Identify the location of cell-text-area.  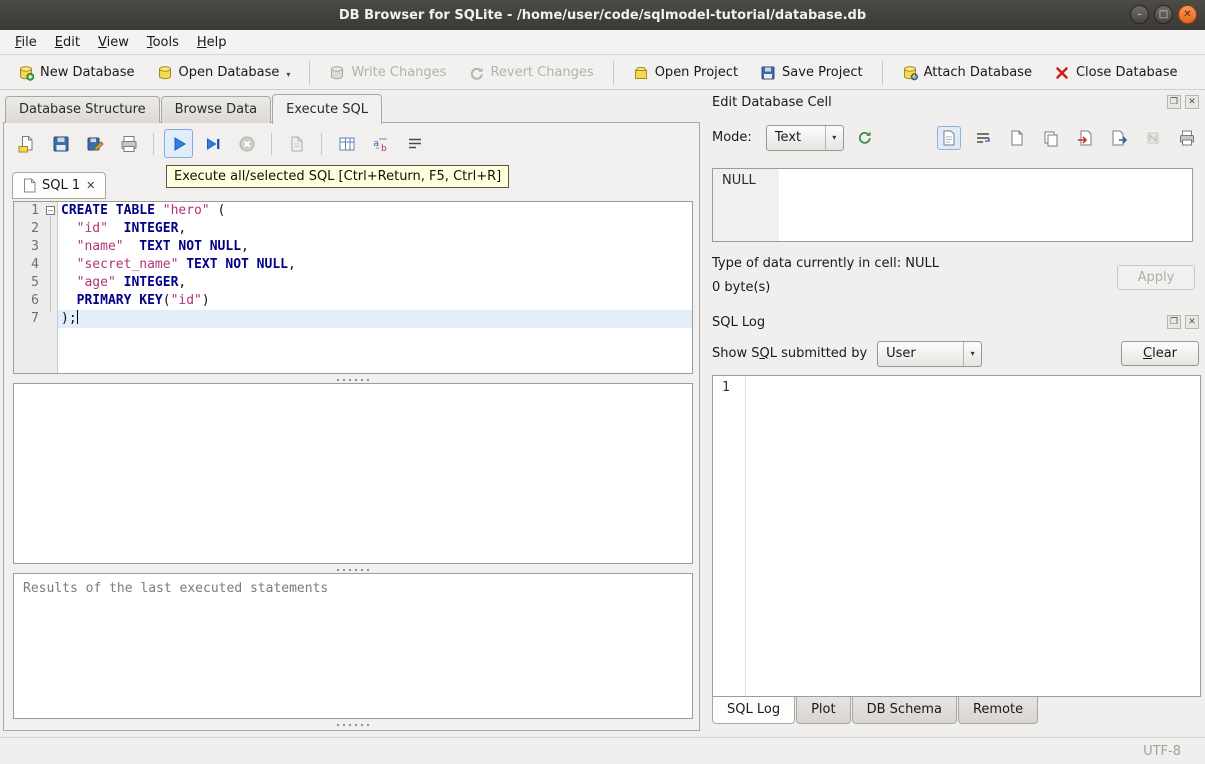
(985, 205).